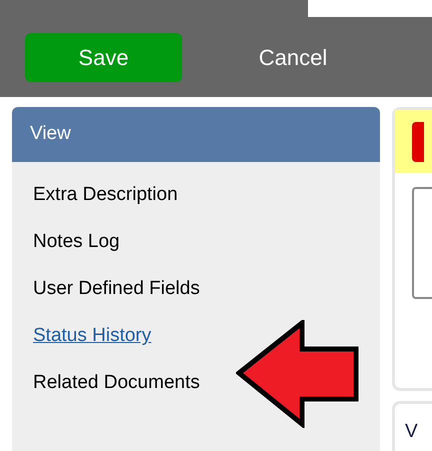 The width and height of the screenshot is (432, 451). I want to click on view-menu-item: Extra Description, so click(105, 195).